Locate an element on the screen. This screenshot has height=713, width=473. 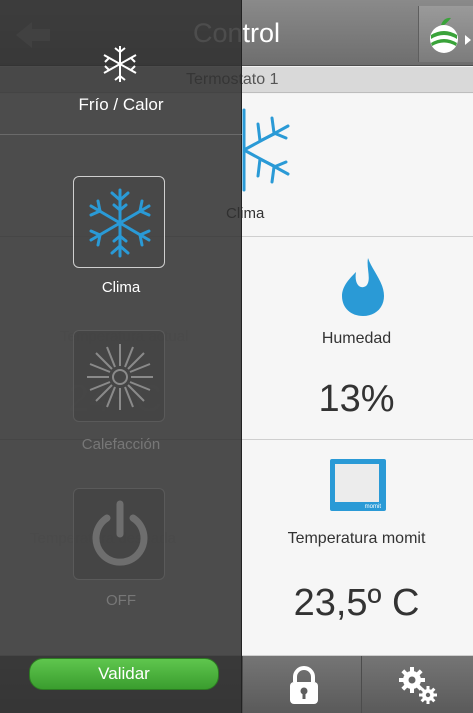
mode-clima-button is located at coordinates (119, 222).